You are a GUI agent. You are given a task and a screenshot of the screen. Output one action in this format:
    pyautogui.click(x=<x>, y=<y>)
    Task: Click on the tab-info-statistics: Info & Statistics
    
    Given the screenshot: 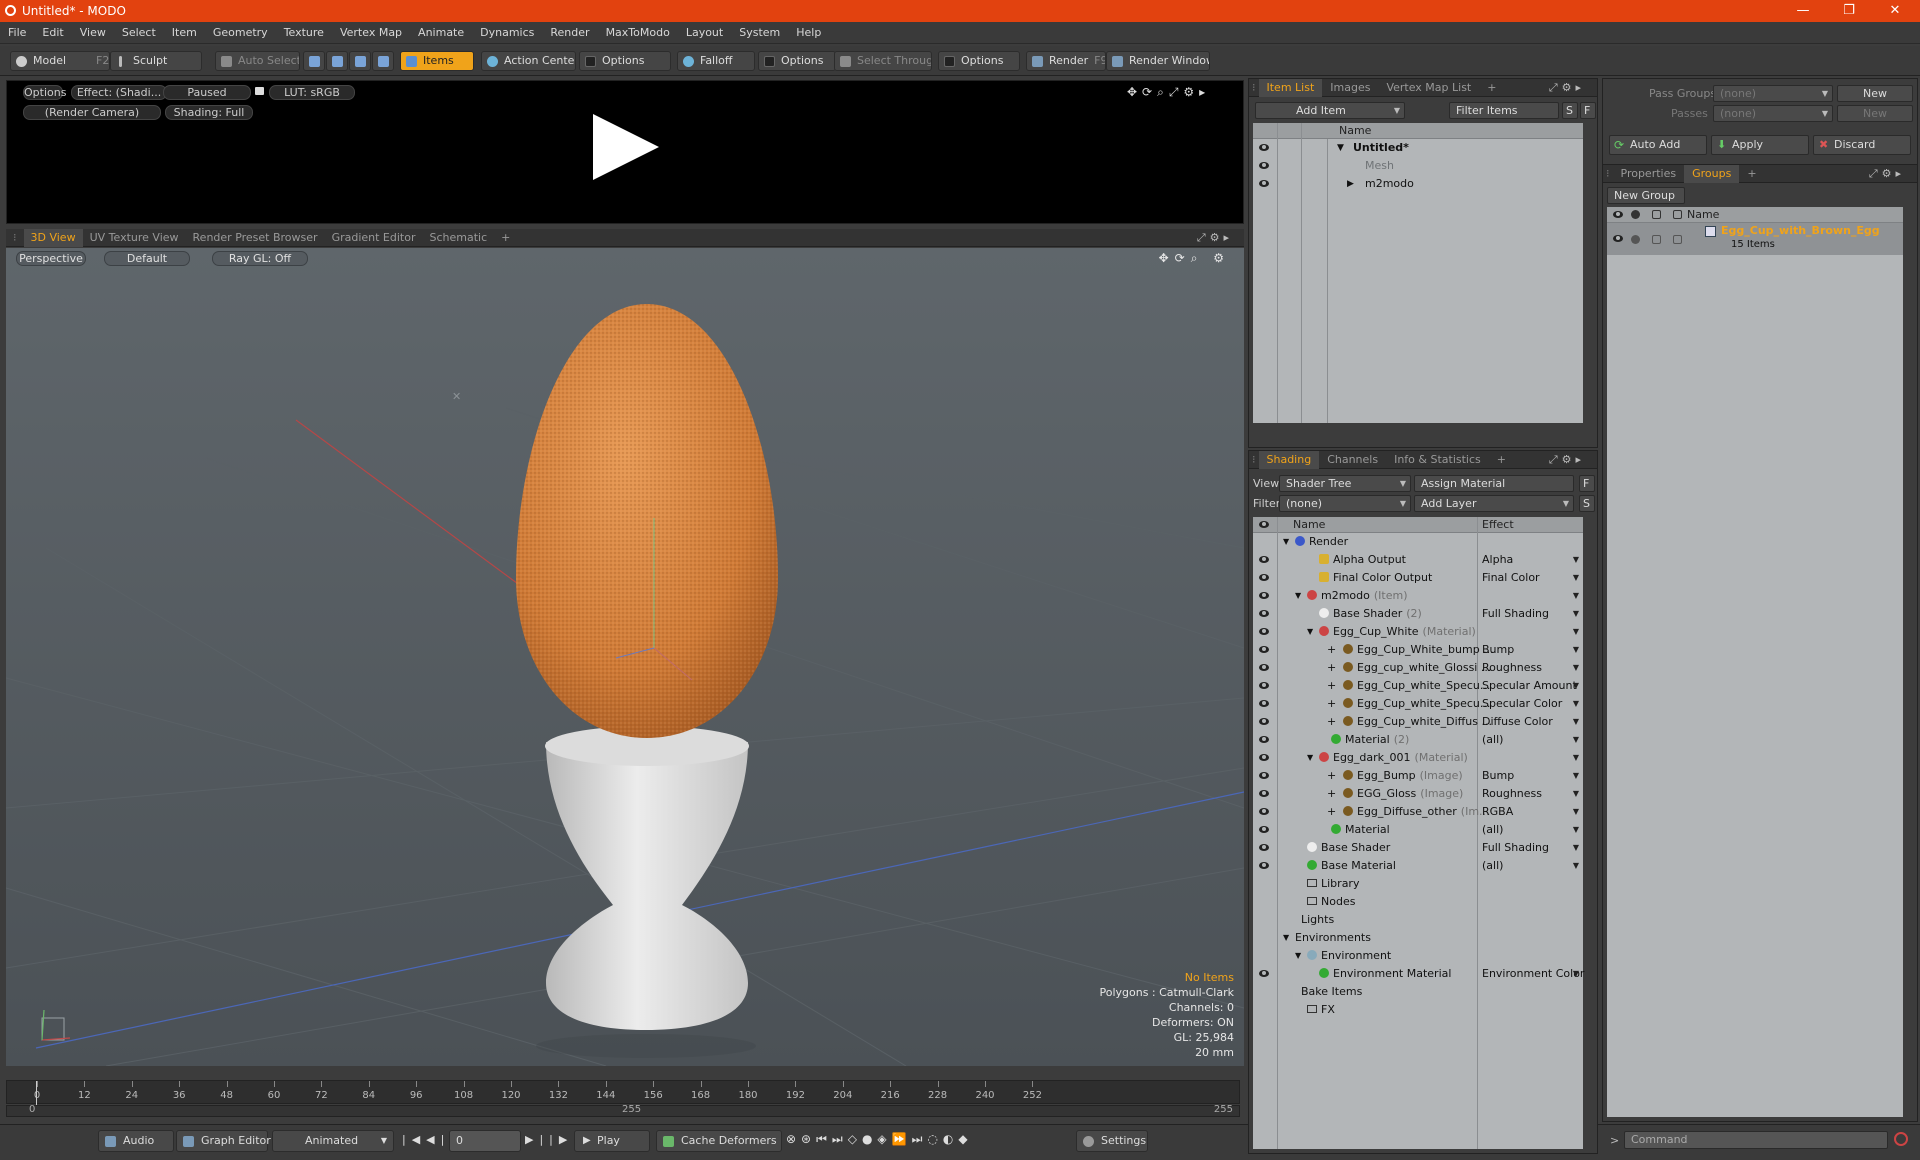 What is the action you would take?
    pyautogui.click(x=1437, y=460)
    